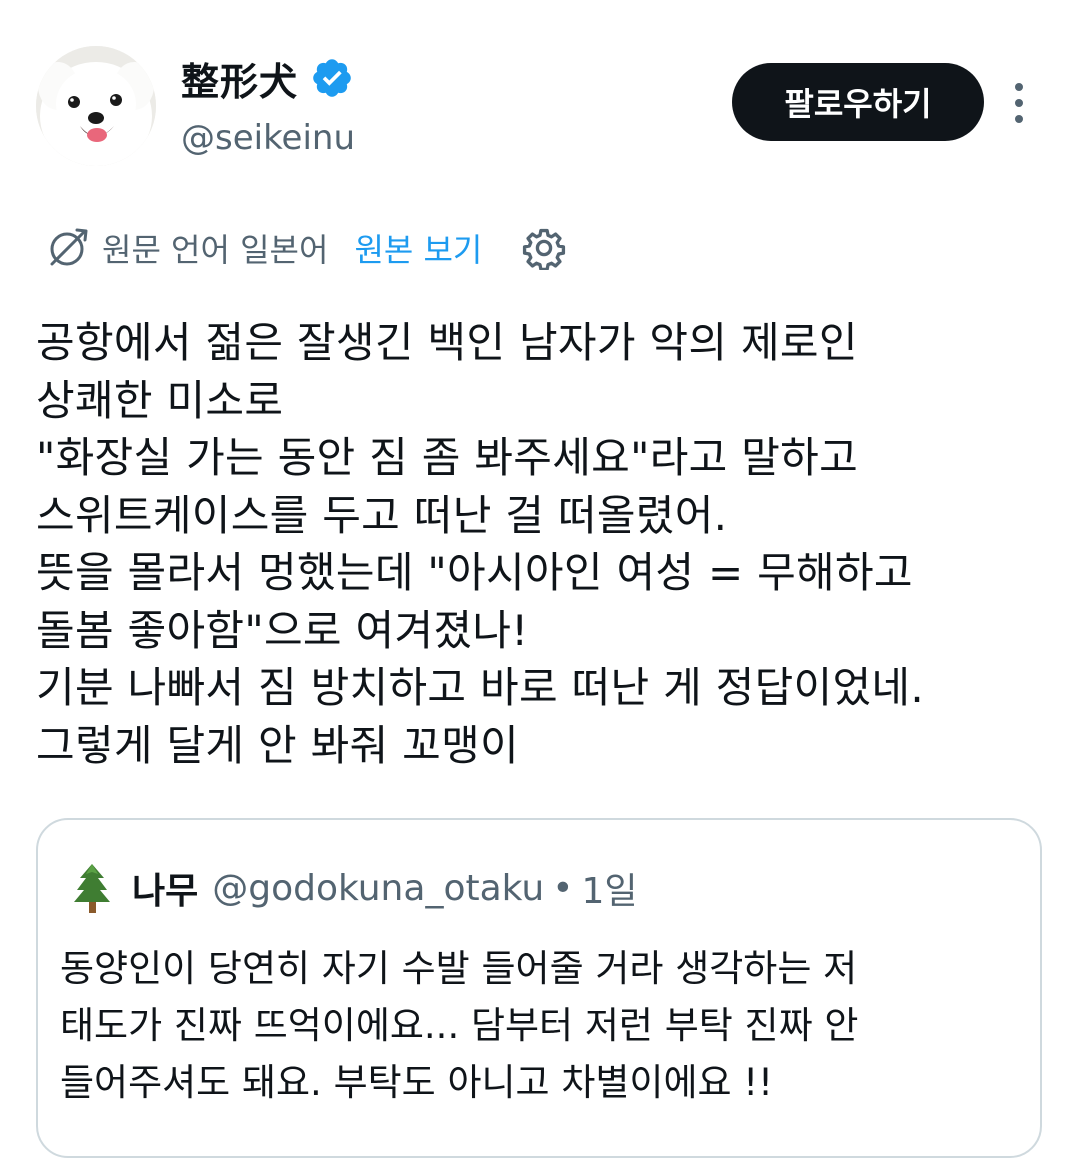 This screenshot has width=1080, height=1158. Describe the element at coordinates (332, 78) in the screenshot. I see `verified-badge-icon` at that location.